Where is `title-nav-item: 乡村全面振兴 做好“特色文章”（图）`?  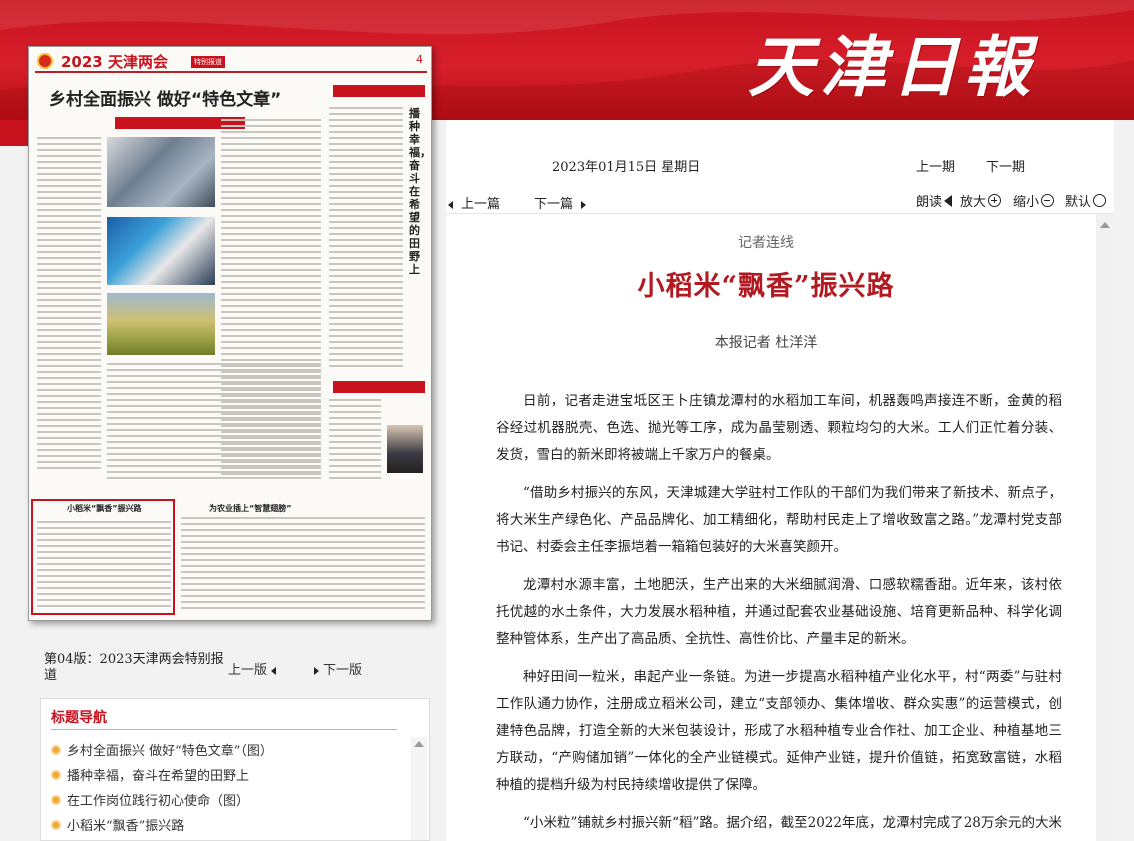
title-nav-item: 乡村全面振兴 做好“特色文章”（图） is located at coordinates (226, 749).